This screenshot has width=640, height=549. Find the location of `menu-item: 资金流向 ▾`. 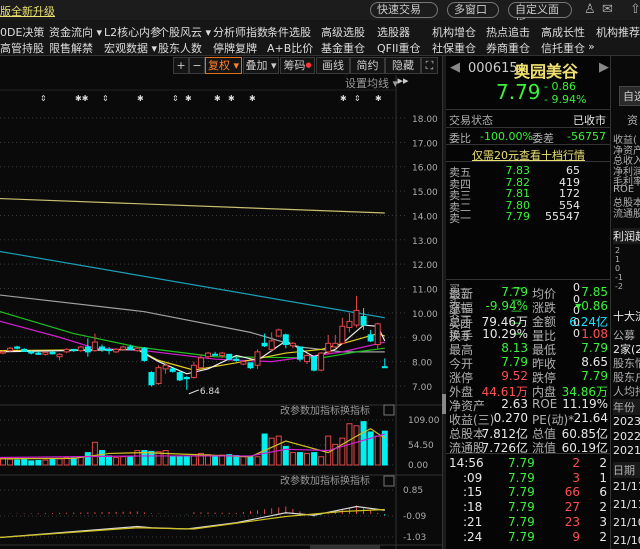

menu-item: 资金流向 ▾ is located at coordinates (75, 32).